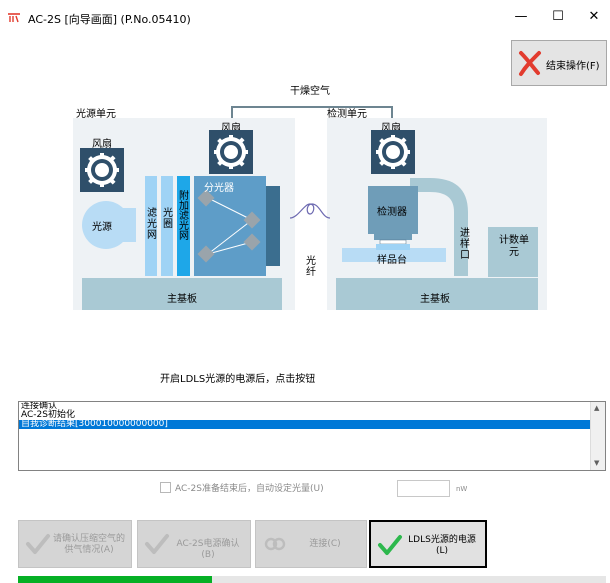 The height and width of the screenshot is (583, 610). What do you see at coordinates (165, 487) in the screenshot?
I see `auto-light-checkbox` at bounding box center [165, 487].